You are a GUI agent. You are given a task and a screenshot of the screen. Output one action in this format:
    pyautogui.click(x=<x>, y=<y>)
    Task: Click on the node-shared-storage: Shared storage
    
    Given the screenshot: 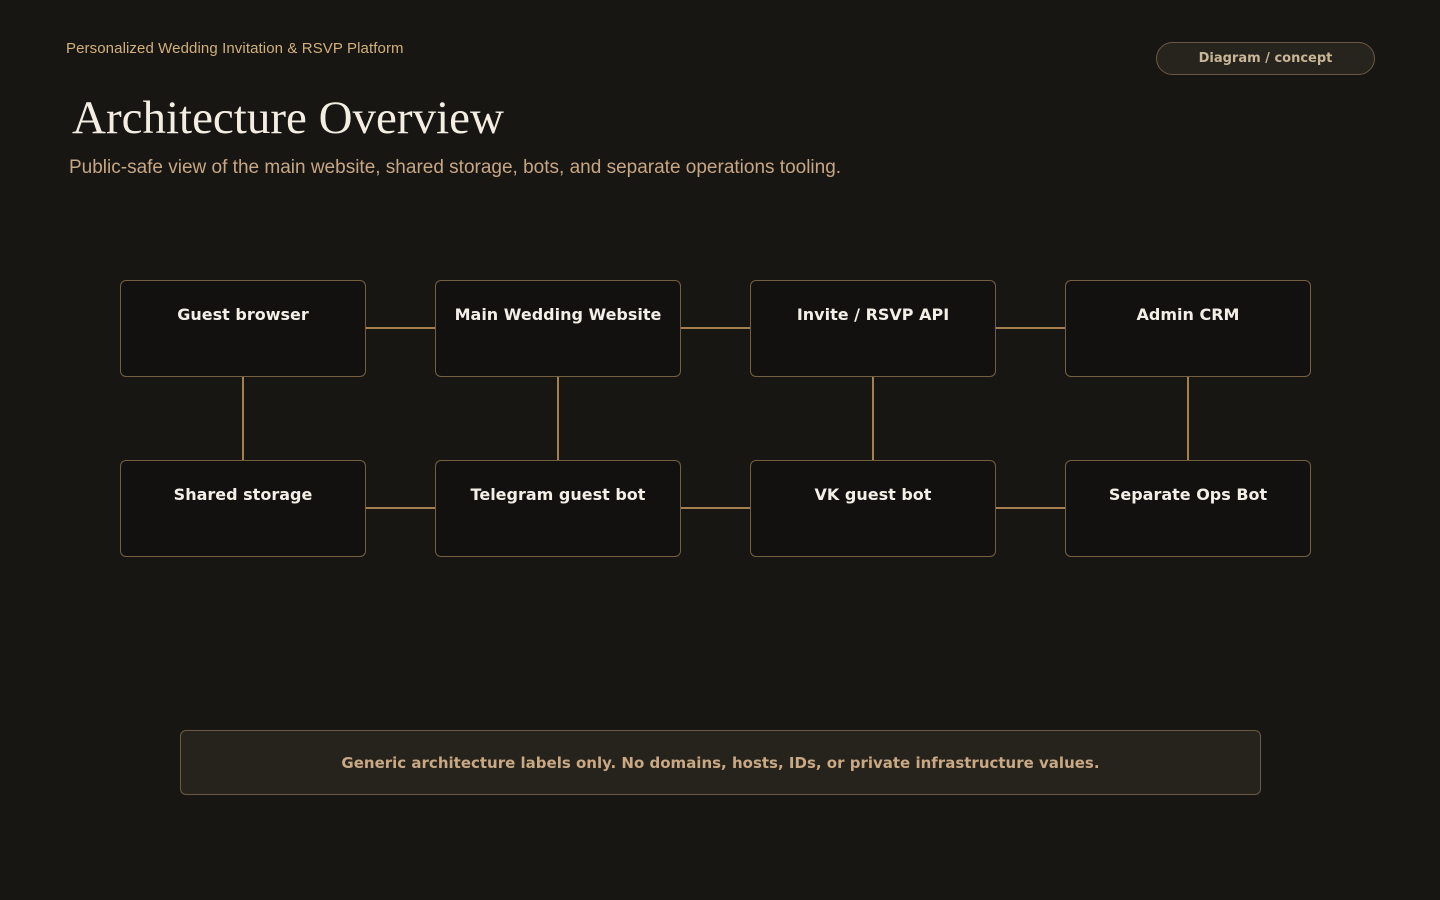 What is the action you would take?
    pyautogui.click(x=243, y=508)
    